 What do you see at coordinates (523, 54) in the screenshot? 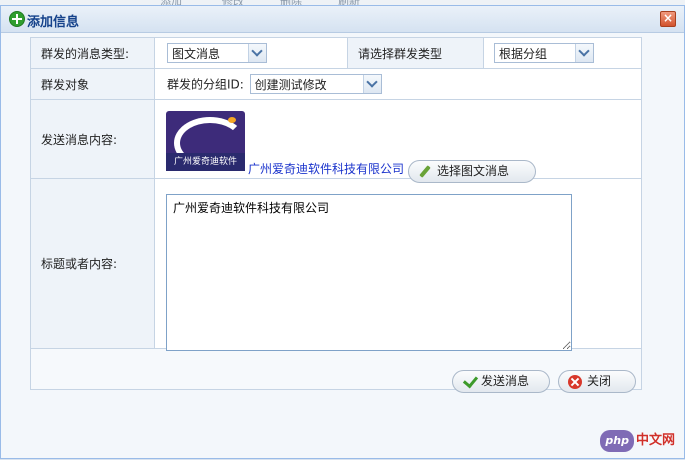
I see `send-type-value: 根据分组` at bounding box center [523, 54].